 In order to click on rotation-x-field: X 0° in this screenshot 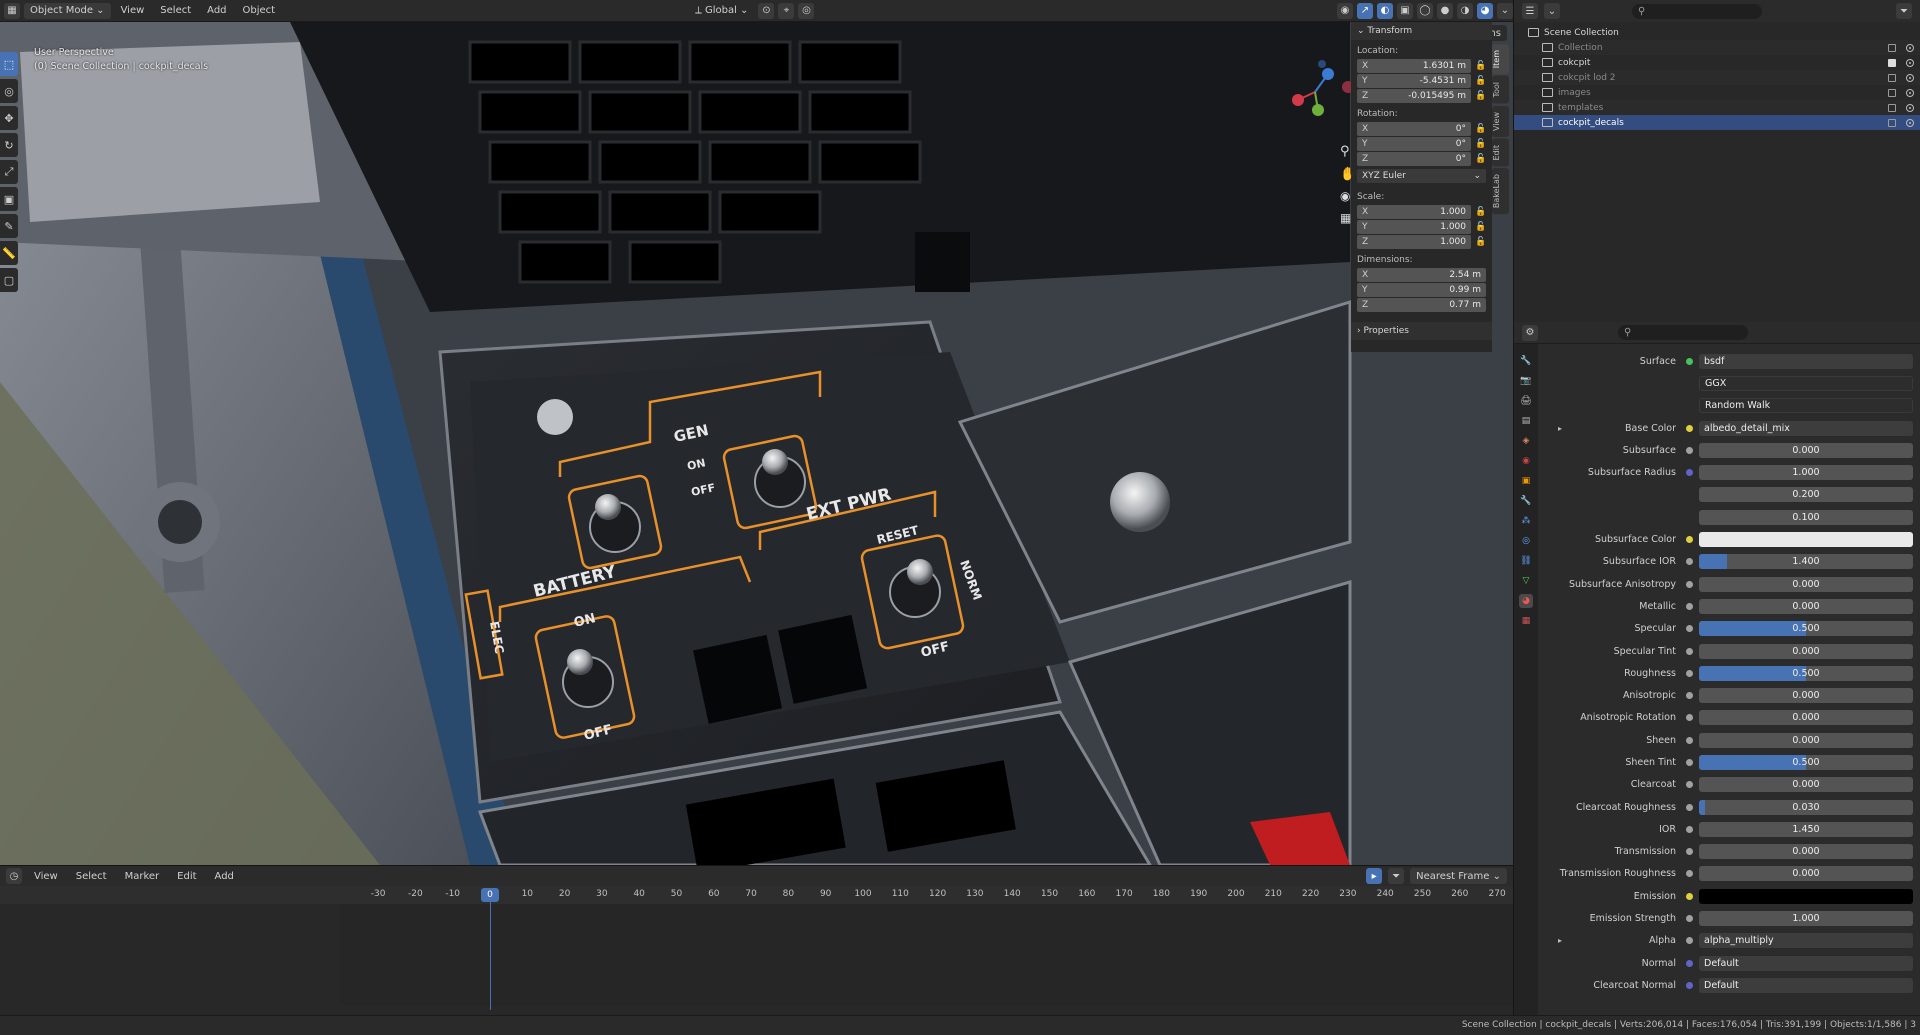, I will do `click(1414, 129)`.